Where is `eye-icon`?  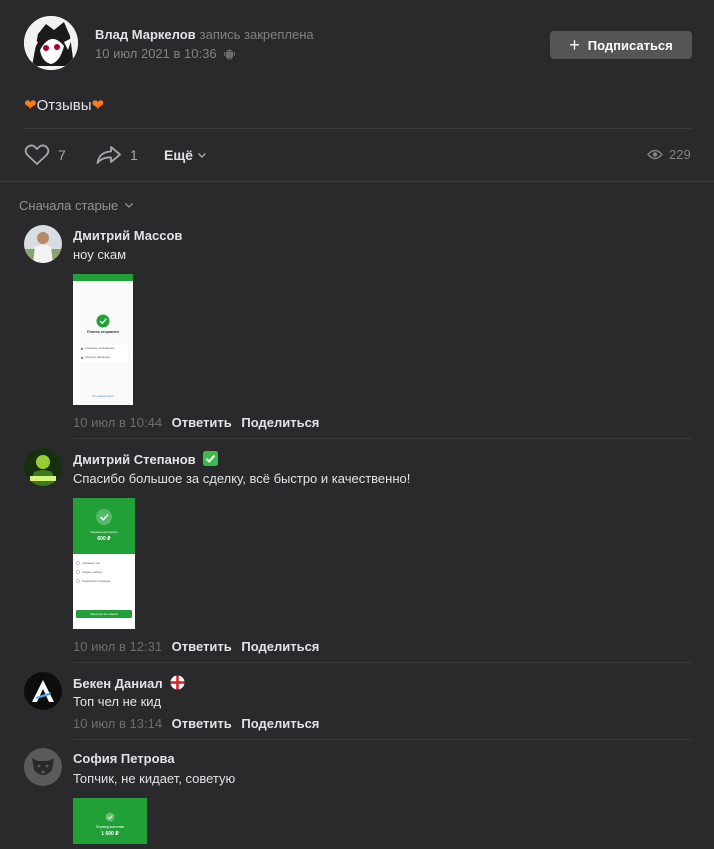
eye-icon is located at coordinates (655, 154).